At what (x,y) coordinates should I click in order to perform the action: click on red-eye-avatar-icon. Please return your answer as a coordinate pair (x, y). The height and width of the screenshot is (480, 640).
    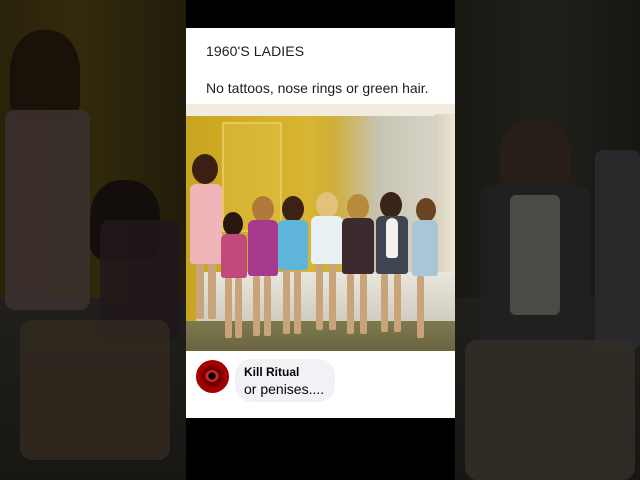
    Looking at the image, I should click on (212, 376).